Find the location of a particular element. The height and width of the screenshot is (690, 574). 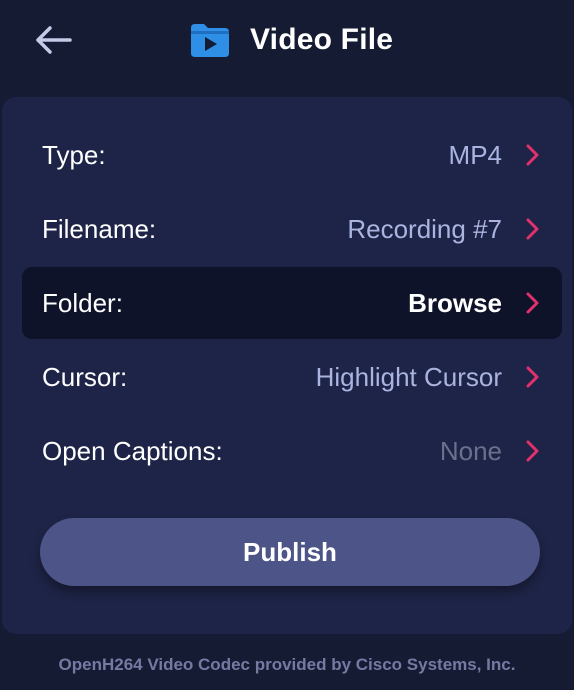

row-type-value: MP4 is located at coordinates (475, 155).